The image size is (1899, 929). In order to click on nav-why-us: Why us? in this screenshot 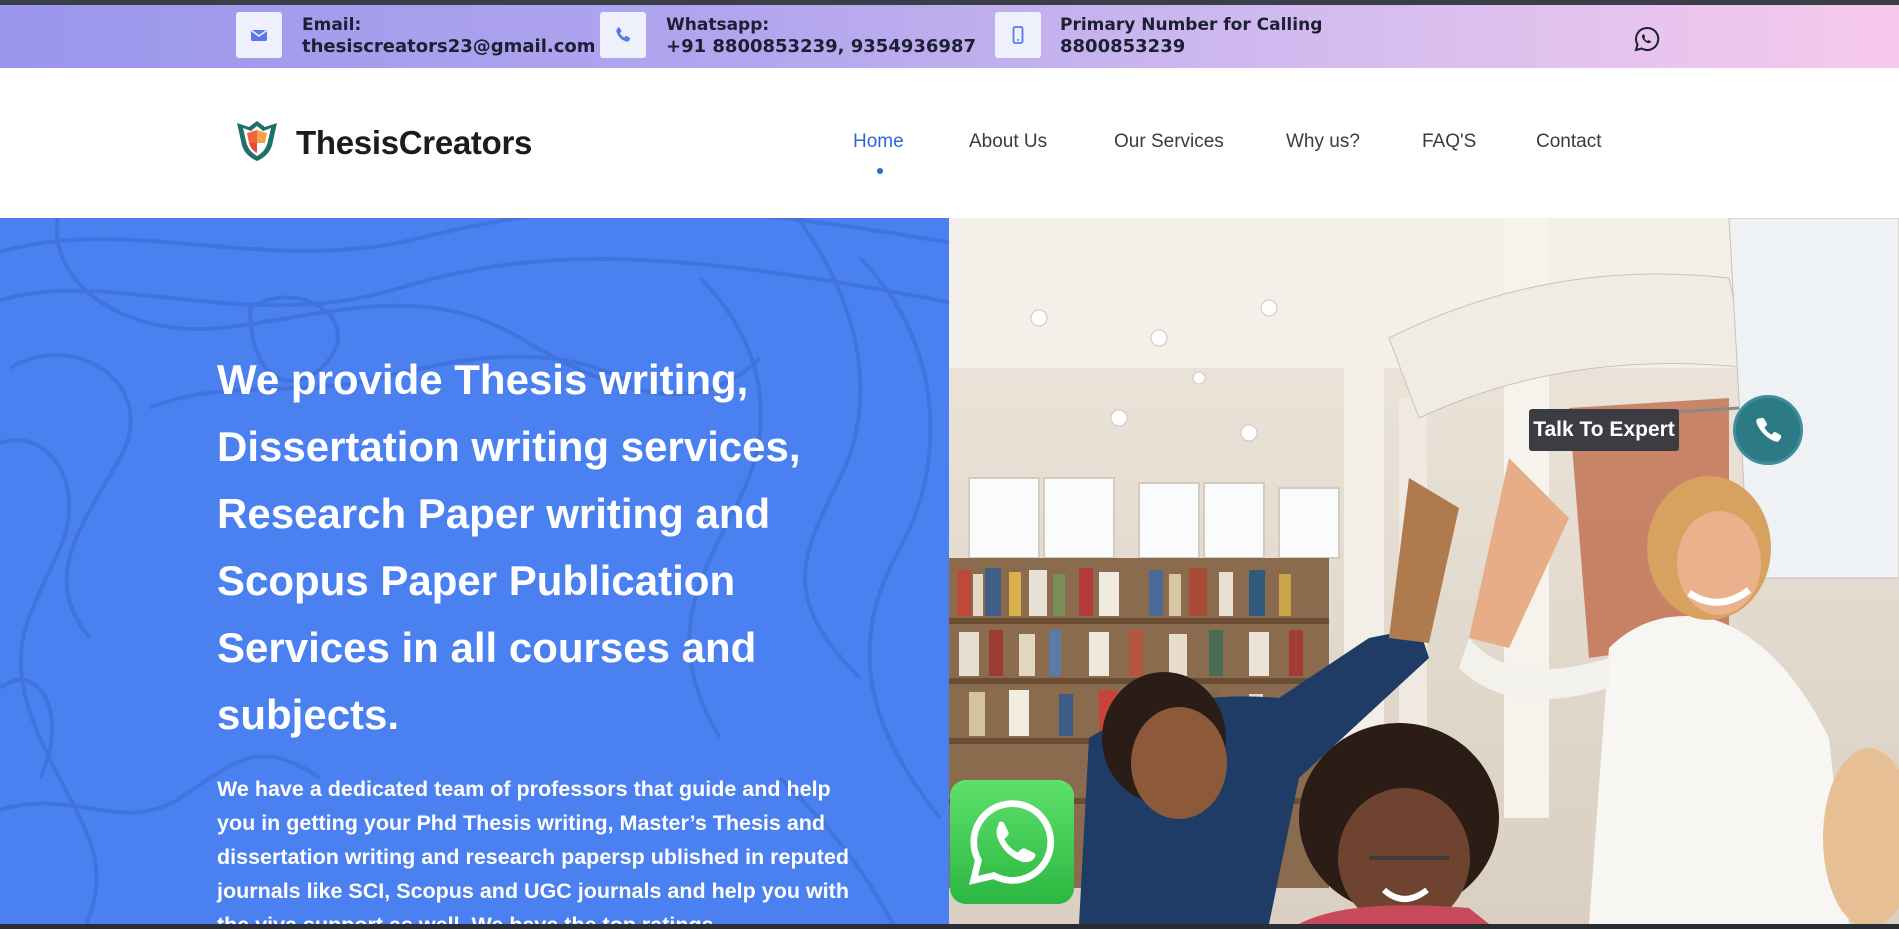, I will do `click(1323, 142)`.